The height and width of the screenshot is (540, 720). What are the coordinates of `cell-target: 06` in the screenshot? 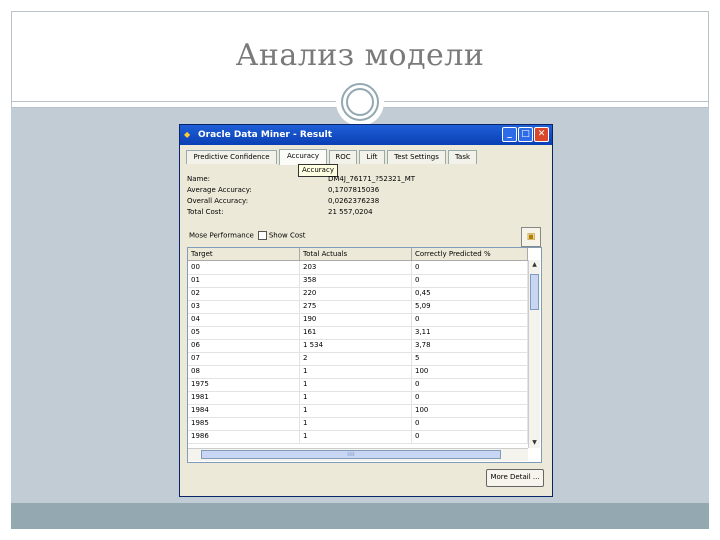 It's located at (244, 345).